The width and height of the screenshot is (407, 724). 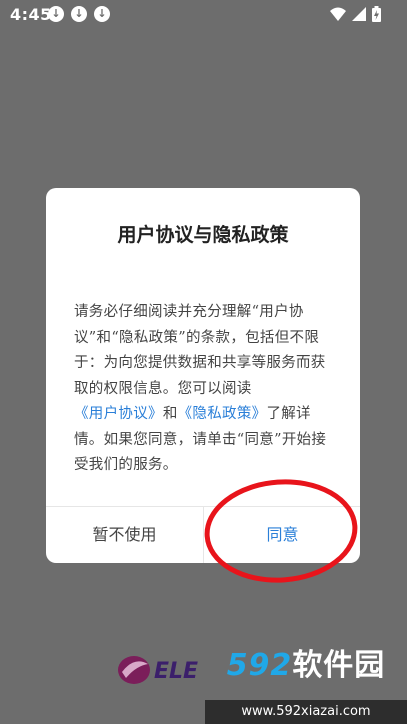 I want to click on user-agreement-link: 《用户协议》, so click(x=118, y=414).